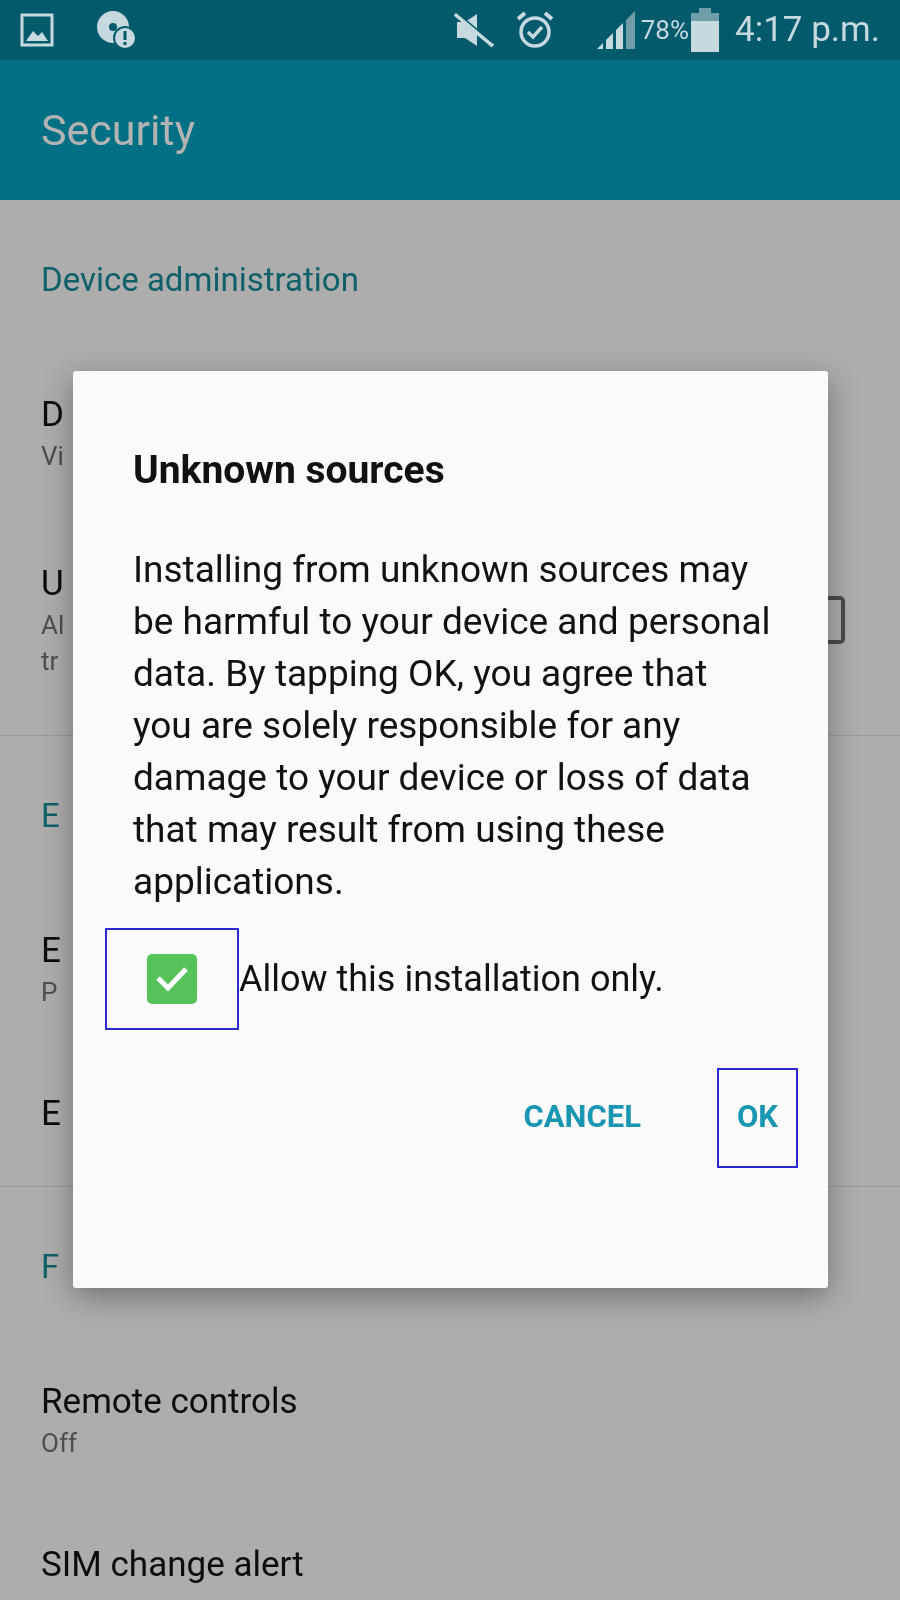 The height and width of the screenshot is (1600, 900). Describe the element at coordinates (37, 30) in the screenshot. I see `gallery-icon` at that location.